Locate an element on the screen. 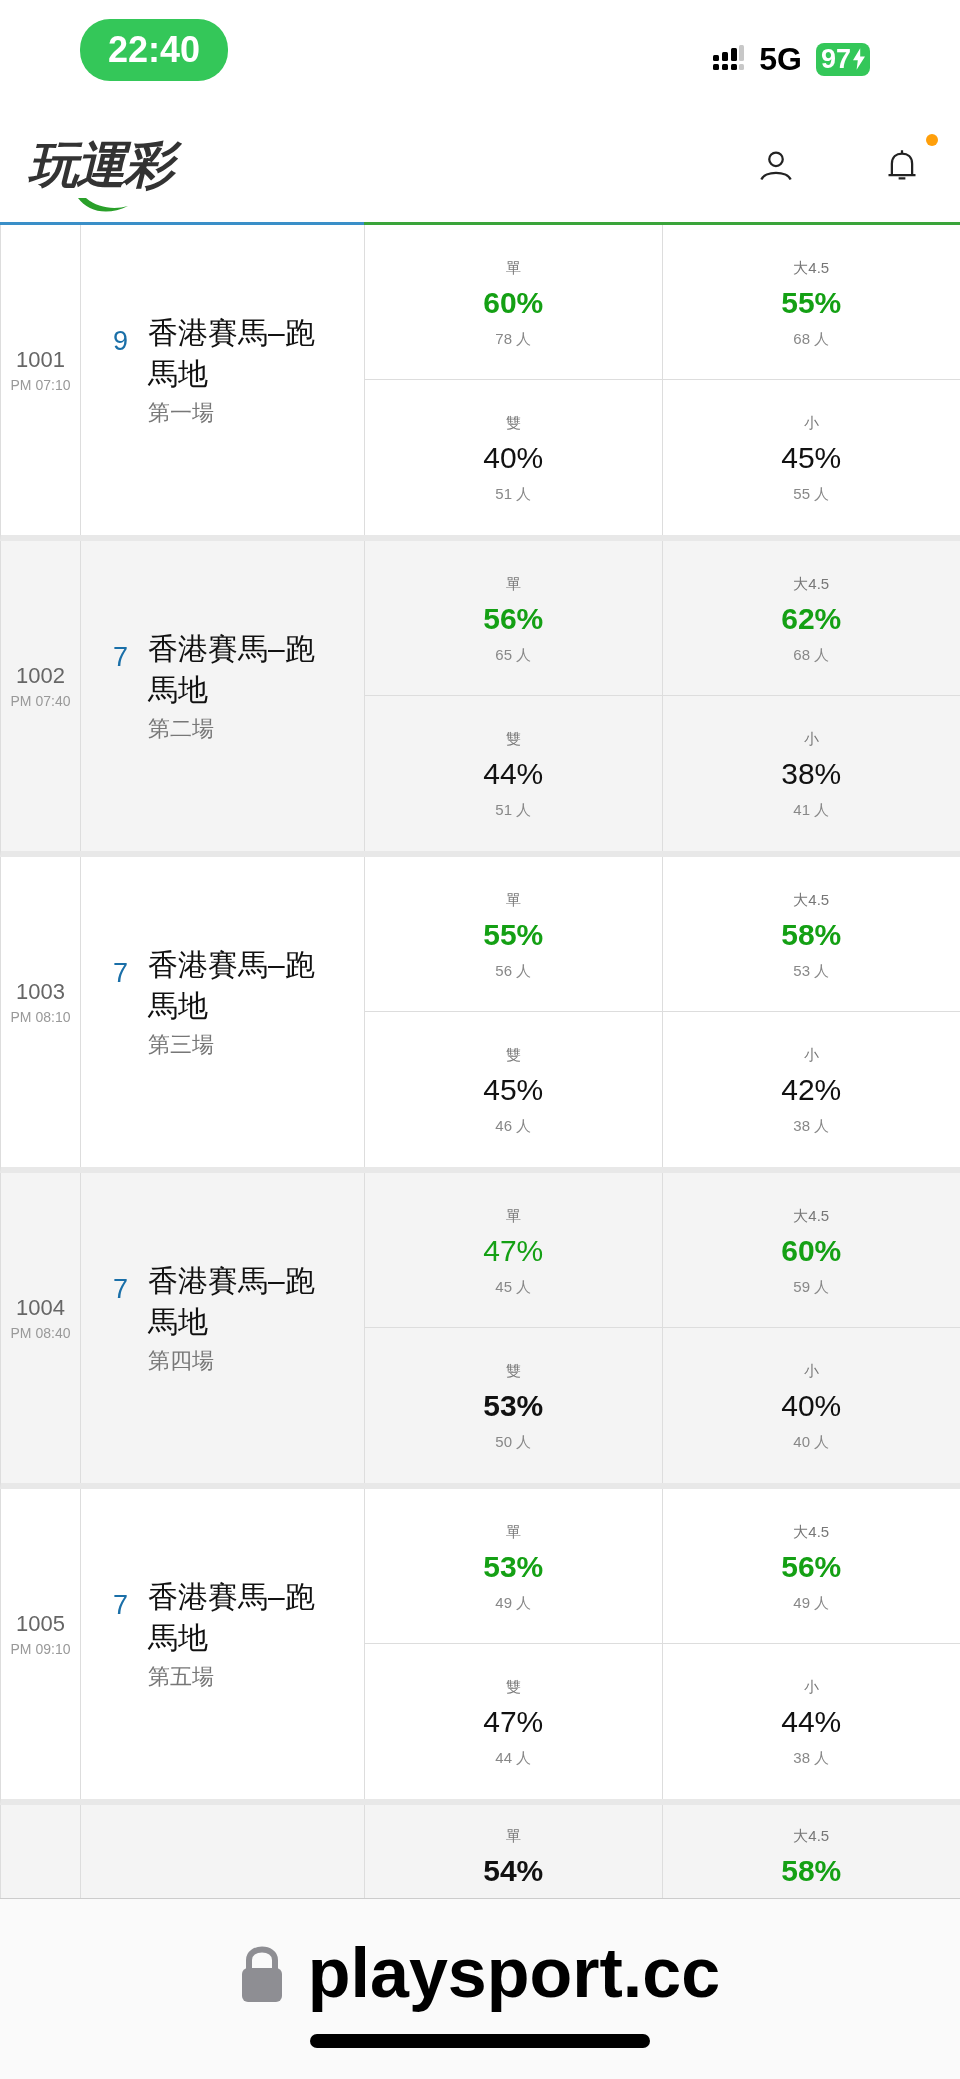 Image resolution: width=960 pixels, height=2079 pixels. pick-cell: 雙 40% 51 人 is located at coordinates (514, 457).